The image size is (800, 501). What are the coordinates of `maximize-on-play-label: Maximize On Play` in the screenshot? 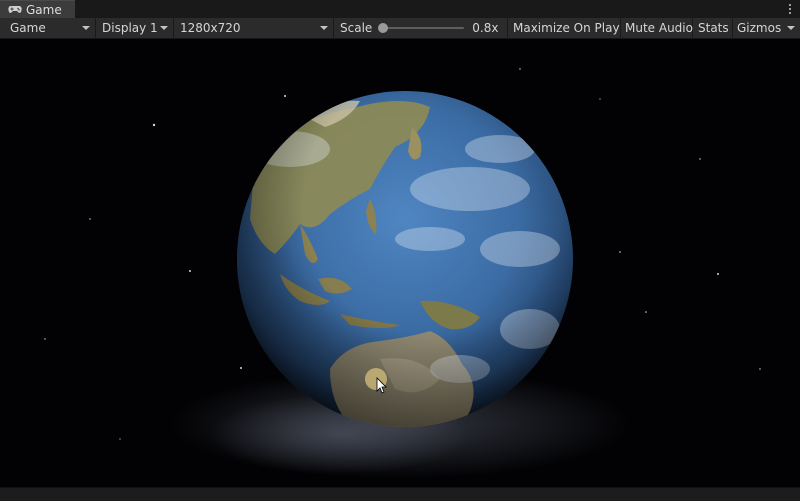 It's located at (566, 28).